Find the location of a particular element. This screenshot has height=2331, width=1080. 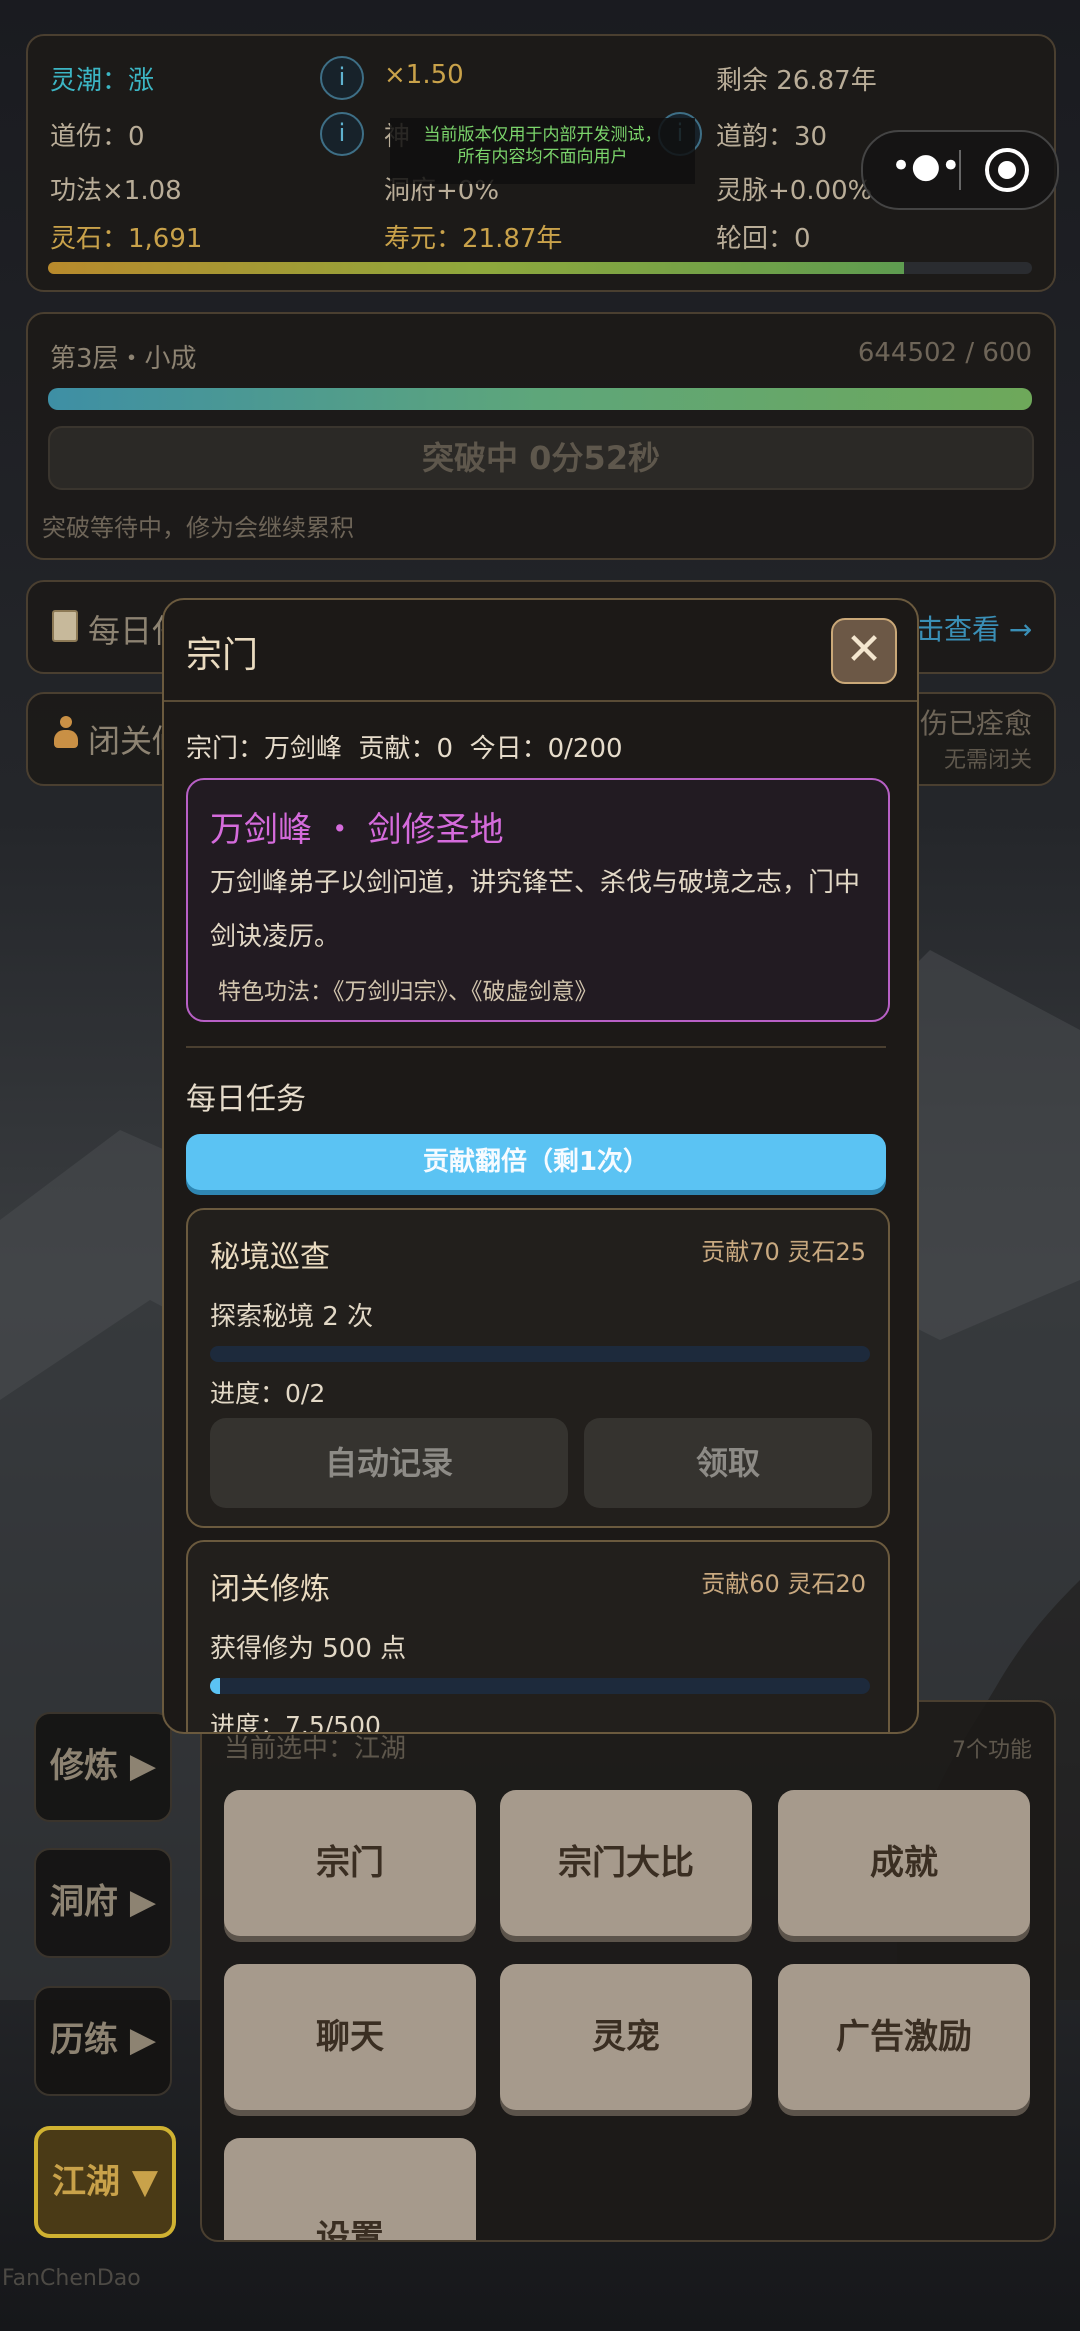

close-miniprogram-icon is located at coordinates (1007, 170).